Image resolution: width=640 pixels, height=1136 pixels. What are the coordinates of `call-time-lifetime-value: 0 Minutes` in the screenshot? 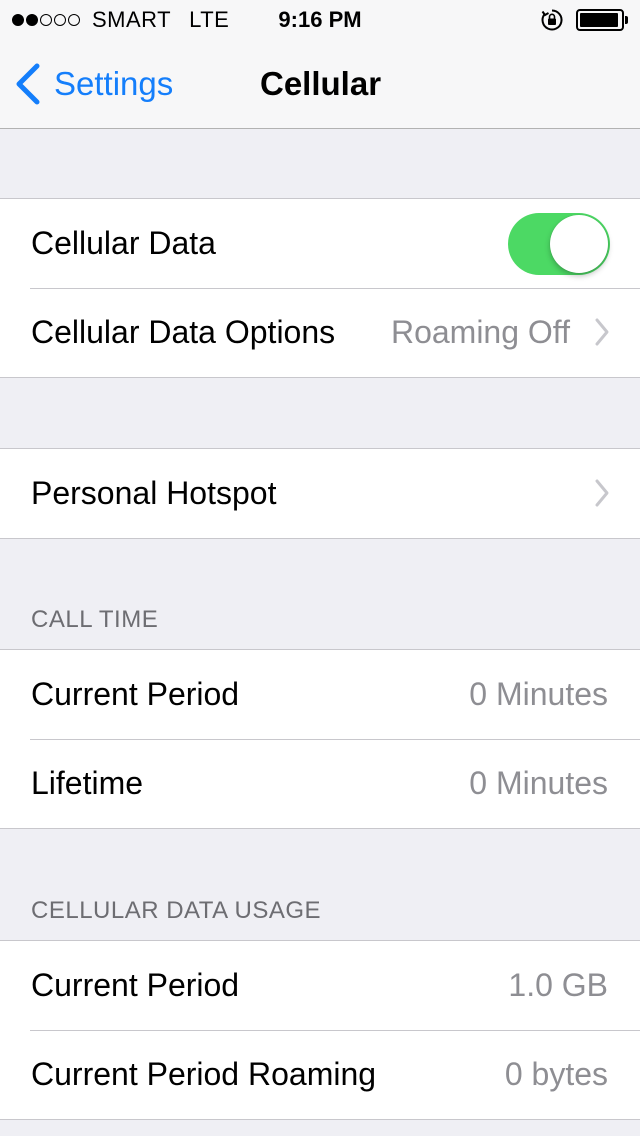 It's located at (538, 783).